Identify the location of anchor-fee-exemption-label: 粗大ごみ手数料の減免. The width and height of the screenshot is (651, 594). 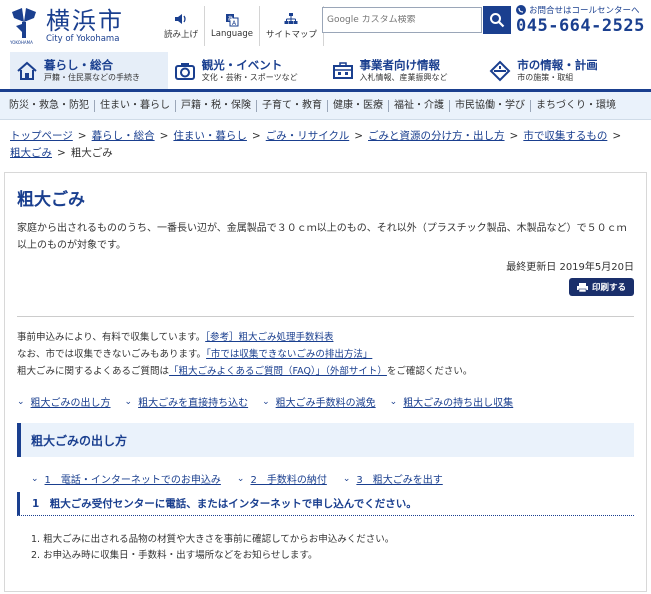
(326, 401).